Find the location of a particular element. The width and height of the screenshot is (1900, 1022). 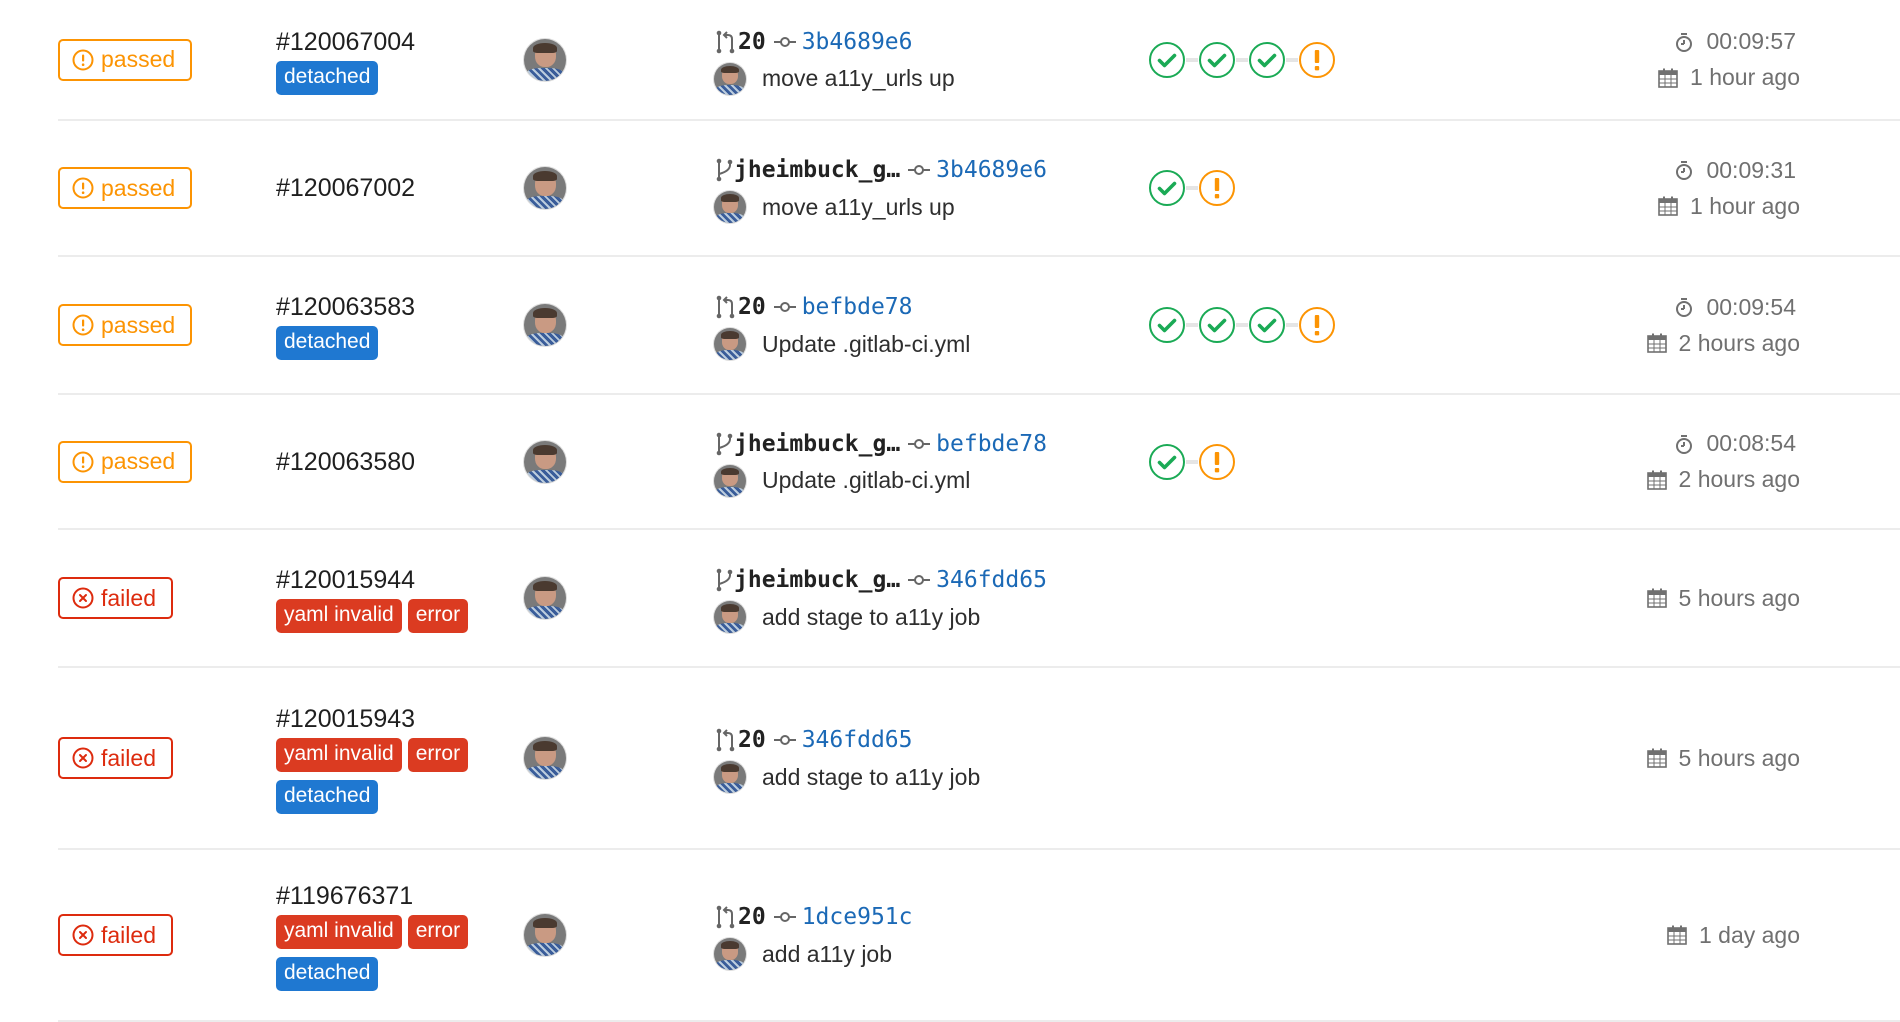

commit-title: add stage to a11y job is located at coordinates (847, 777).